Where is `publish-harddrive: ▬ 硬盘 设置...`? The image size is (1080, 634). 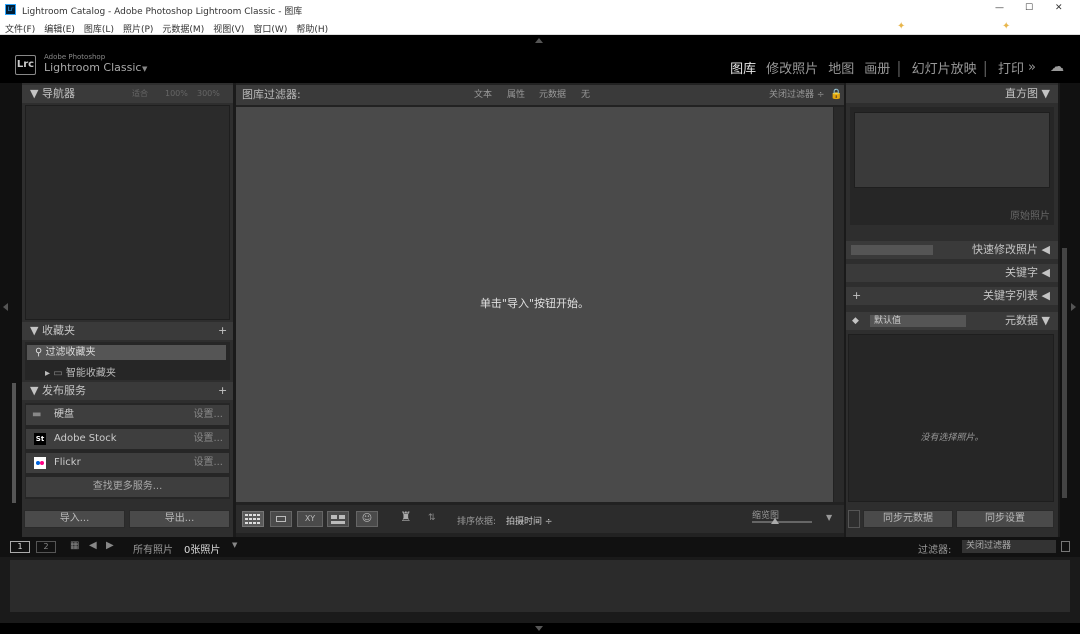 publish-harddrive: ▬ 硬盘 设置... is located at coordinates (127, 415).